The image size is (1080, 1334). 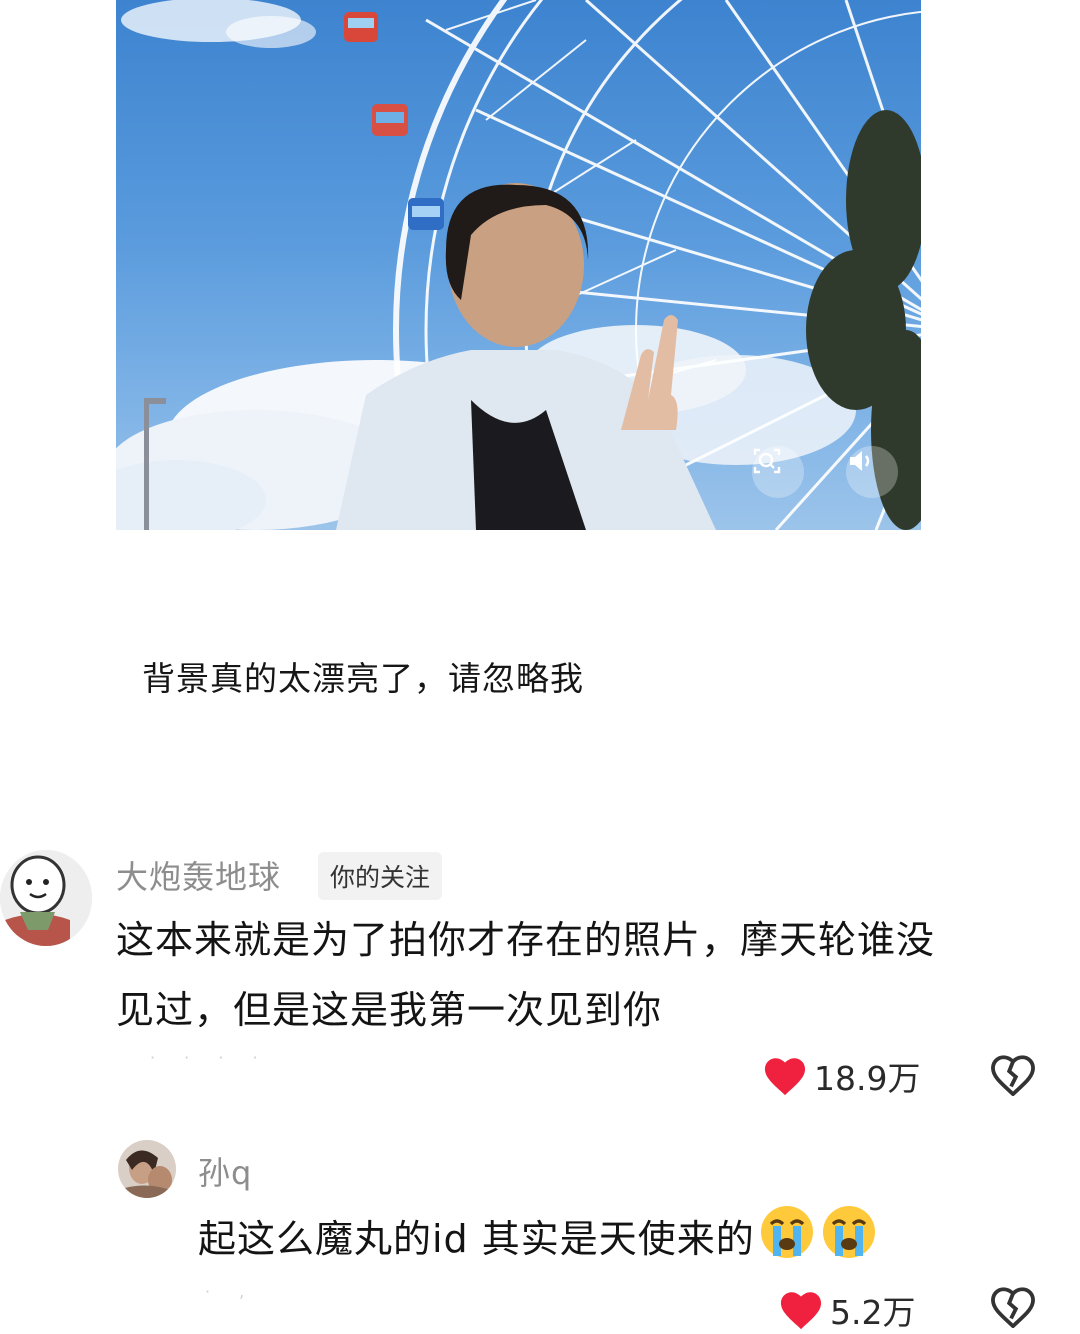 I want to click on zoom-button, so click(x=778, y=472).